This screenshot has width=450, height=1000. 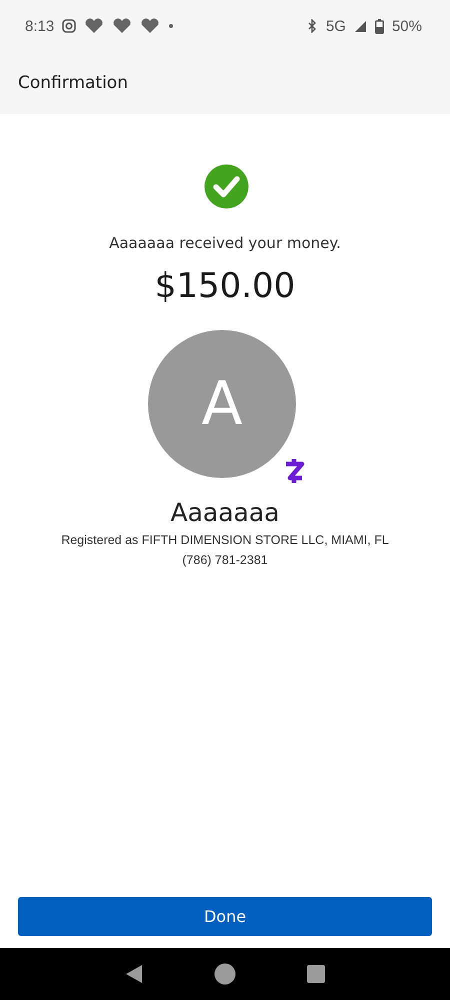 What do you see at coordinates (336, 26) in the screenshot?
I see `network-label: 5G` at bounding box center [336, 26].